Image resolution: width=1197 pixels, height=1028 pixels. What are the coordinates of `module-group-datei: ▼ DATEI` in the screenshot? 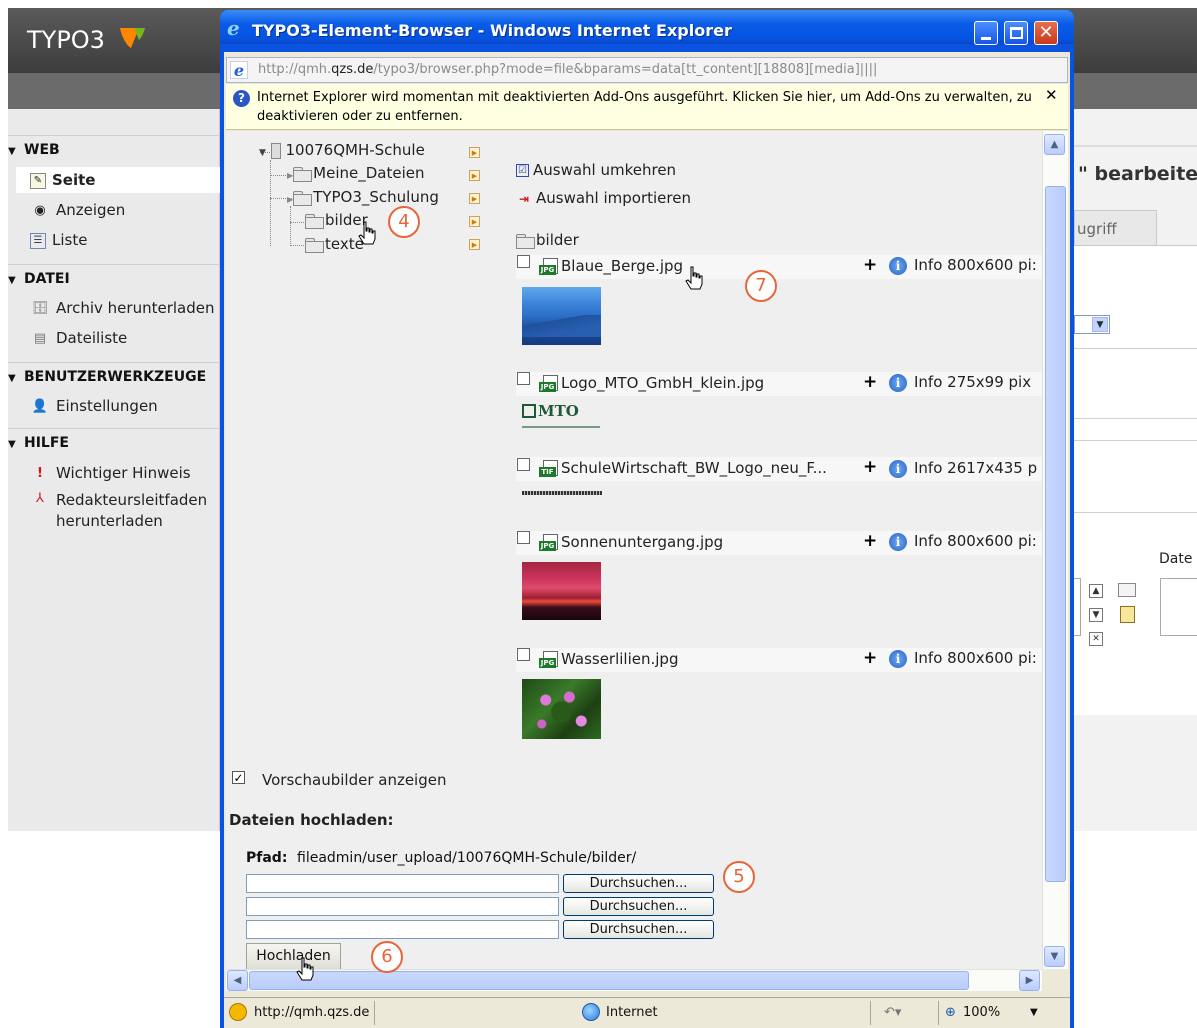 It's located at (114, 278).